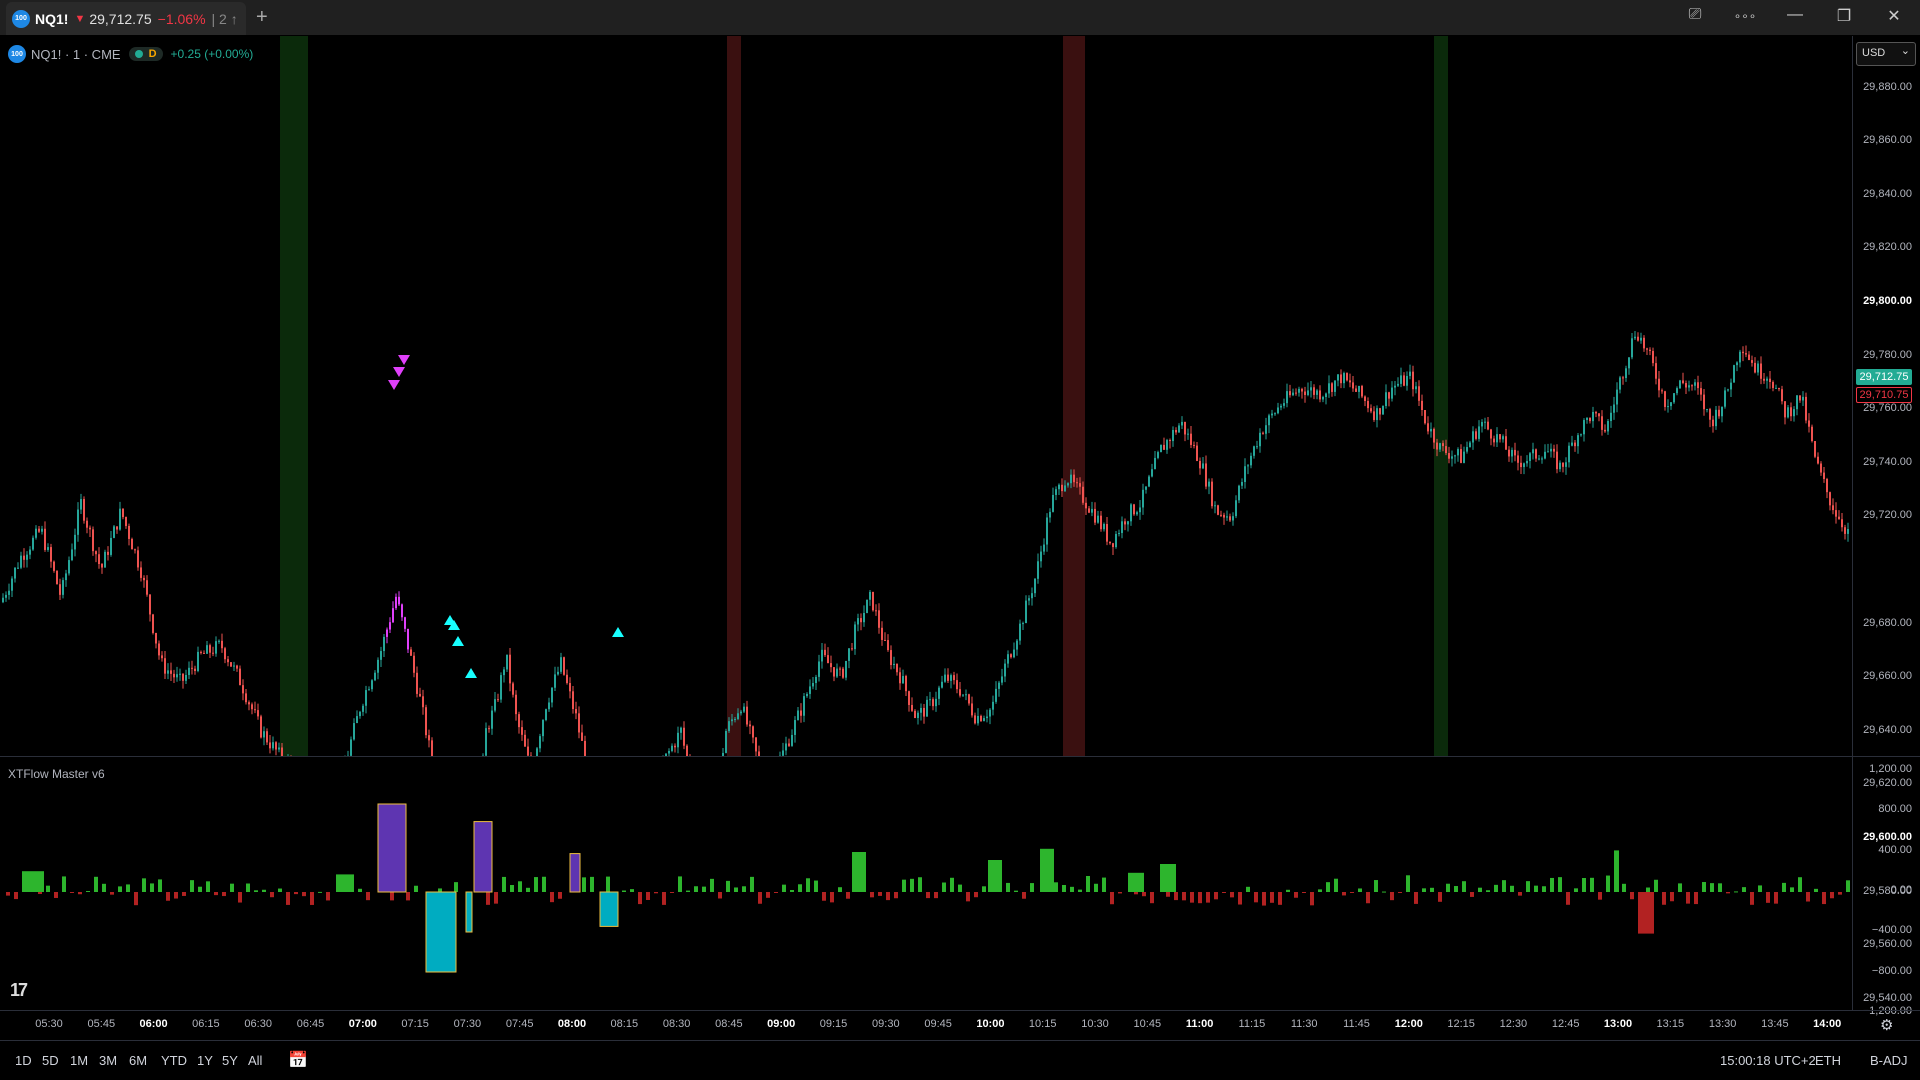  Describe the element at coordinates (76, 54) in the screenshot. I see `legend-symbol: NQ1! · 1 · CME` at that location.